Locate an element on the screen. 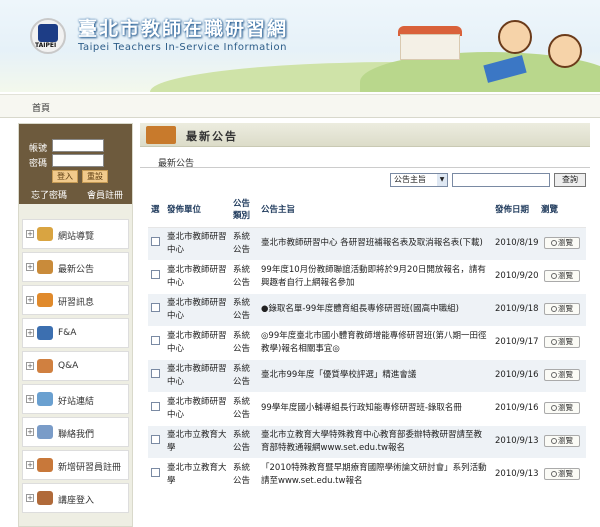 The image size is (600, 527). qa-icon is located at coordinates (45, 366).